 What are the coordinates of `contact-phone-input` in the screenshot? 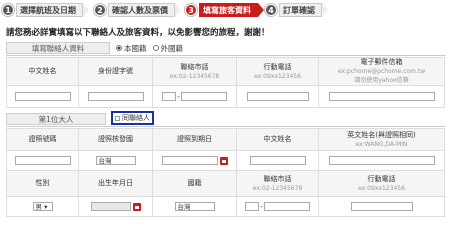 It's located at (203, 96).